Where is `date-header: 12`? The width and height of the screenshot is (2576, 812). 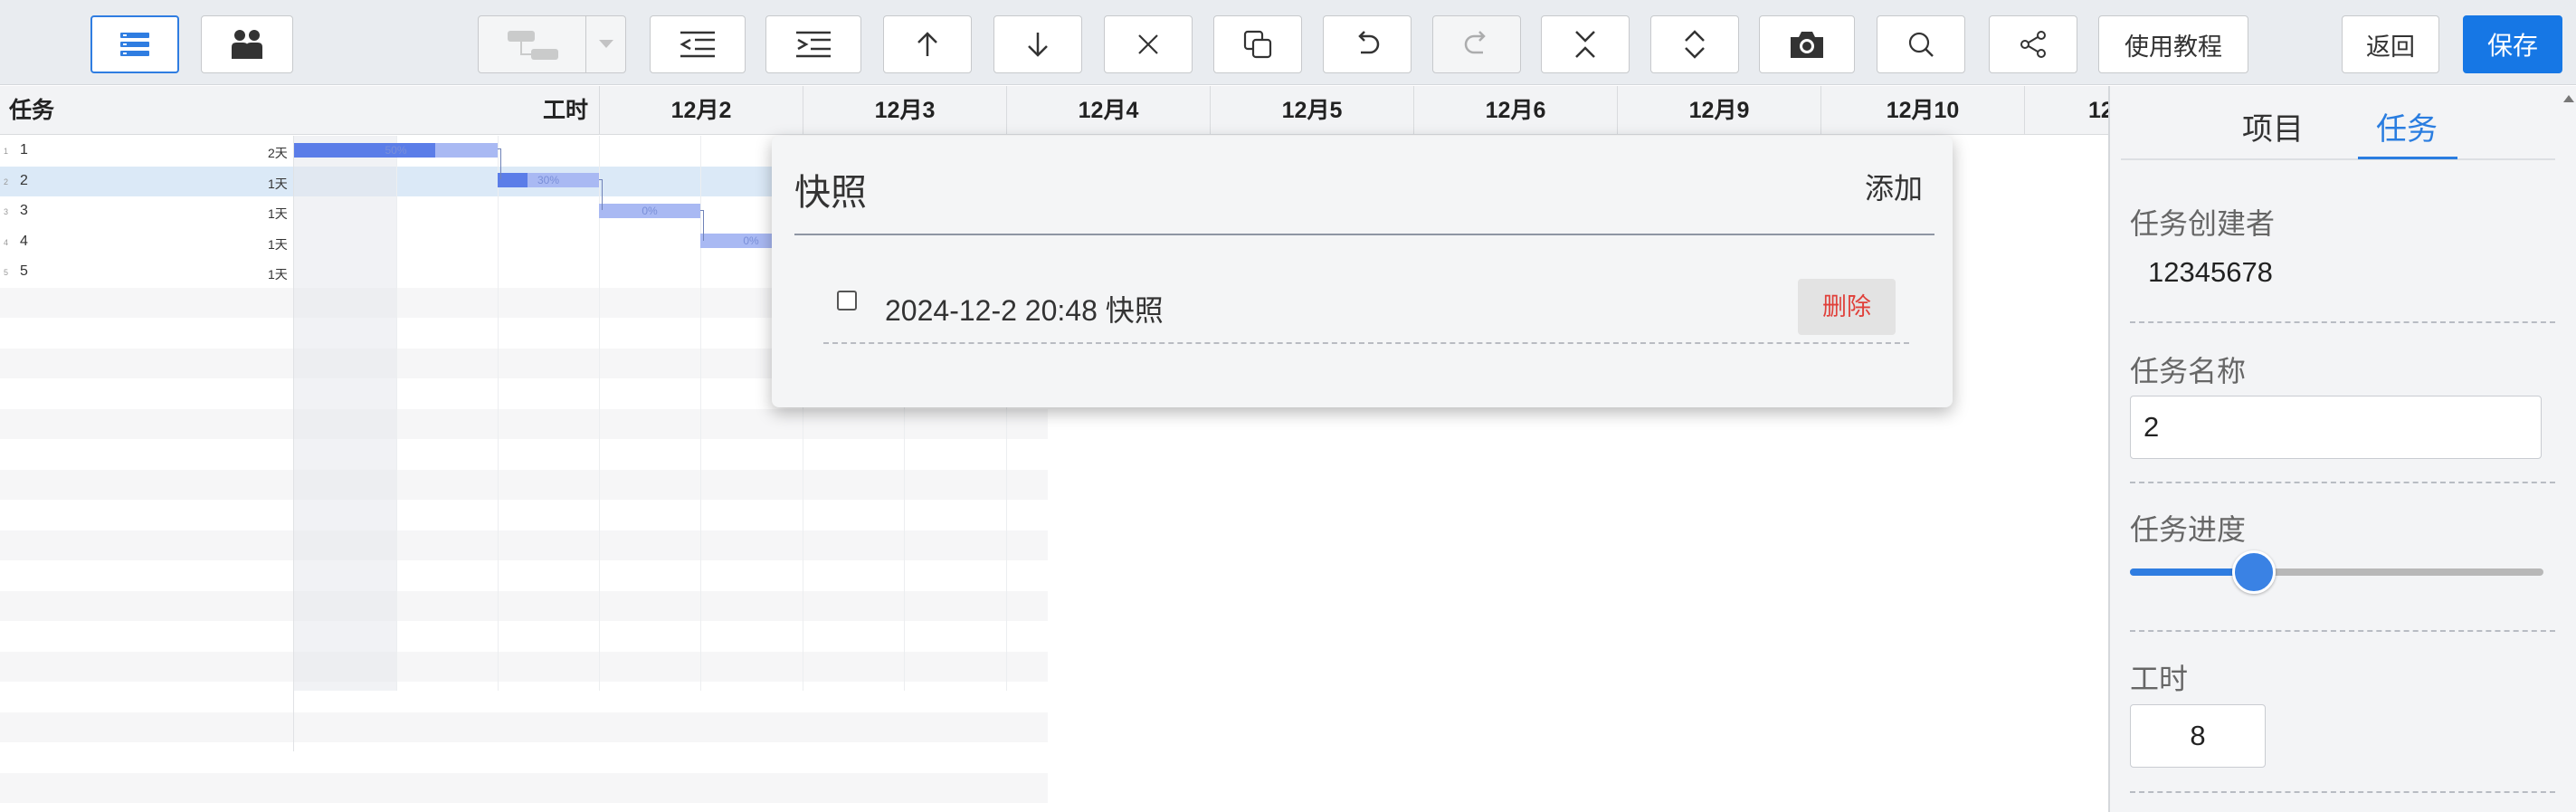
date-header: 12 is located at coordinates (2069, 110).